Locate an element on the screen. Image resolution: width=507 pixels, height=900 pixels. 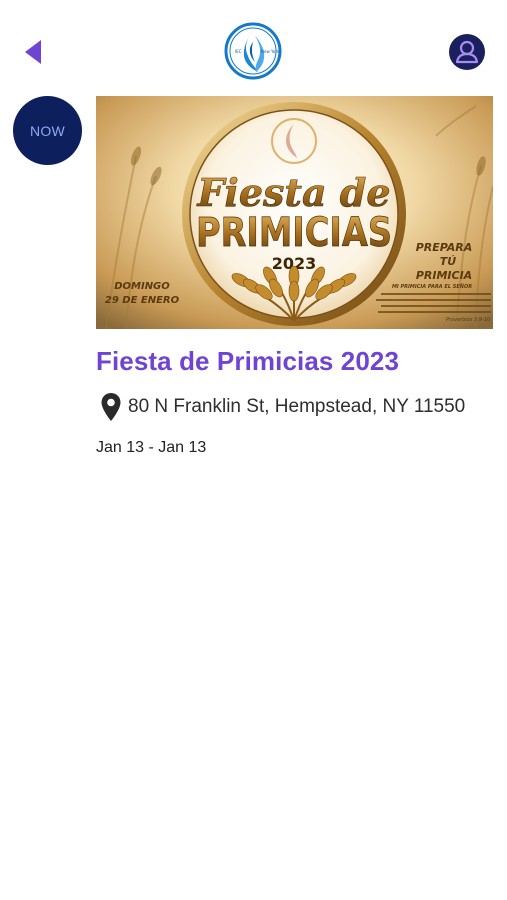
event-dates: Jan 13 - Jan 13 is located at coordinates (151, 447).